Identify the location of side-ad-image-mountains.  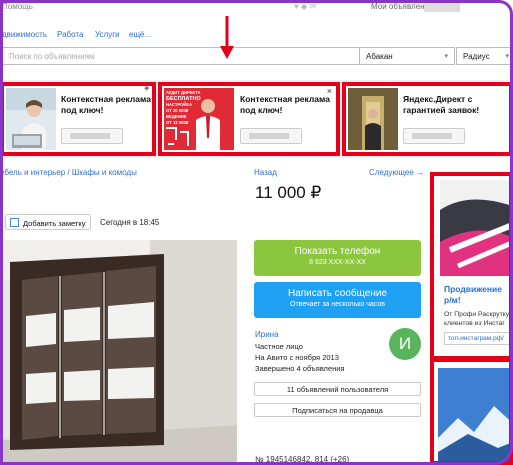
(473, 414).